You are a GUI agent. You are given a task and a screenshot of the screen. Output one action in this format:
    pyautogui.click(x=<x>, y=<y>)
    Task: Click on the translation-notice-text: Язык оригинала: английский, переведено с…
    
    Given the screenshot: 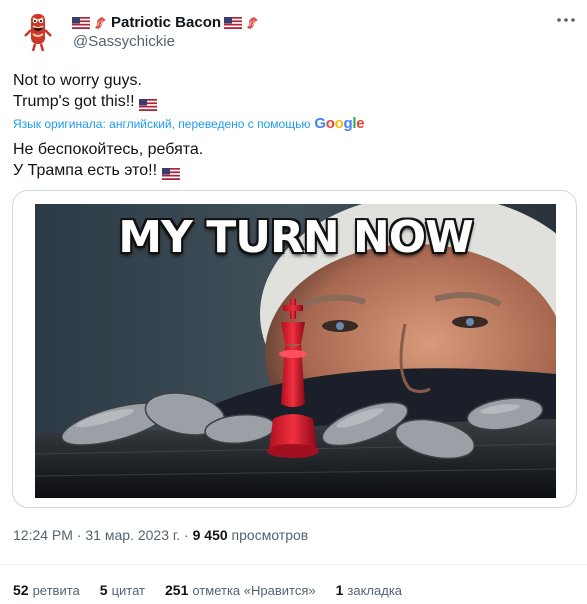 What is the action you would take?
    pyautogui.click(x=162, y=123)
    